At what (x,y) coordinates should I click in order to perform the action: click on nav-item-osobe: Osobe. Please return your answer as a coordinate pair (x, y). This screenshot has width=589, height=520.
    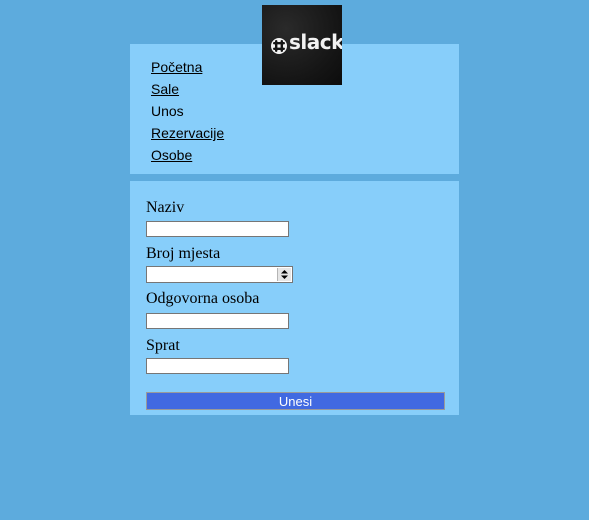
    Looking at the image, I should click on (187, 157).